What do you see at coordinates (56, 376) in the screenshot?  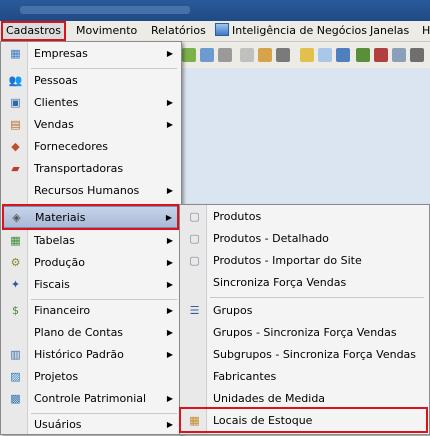 I see `menu-item-label: Projetos` at bounding box center [56, 376].